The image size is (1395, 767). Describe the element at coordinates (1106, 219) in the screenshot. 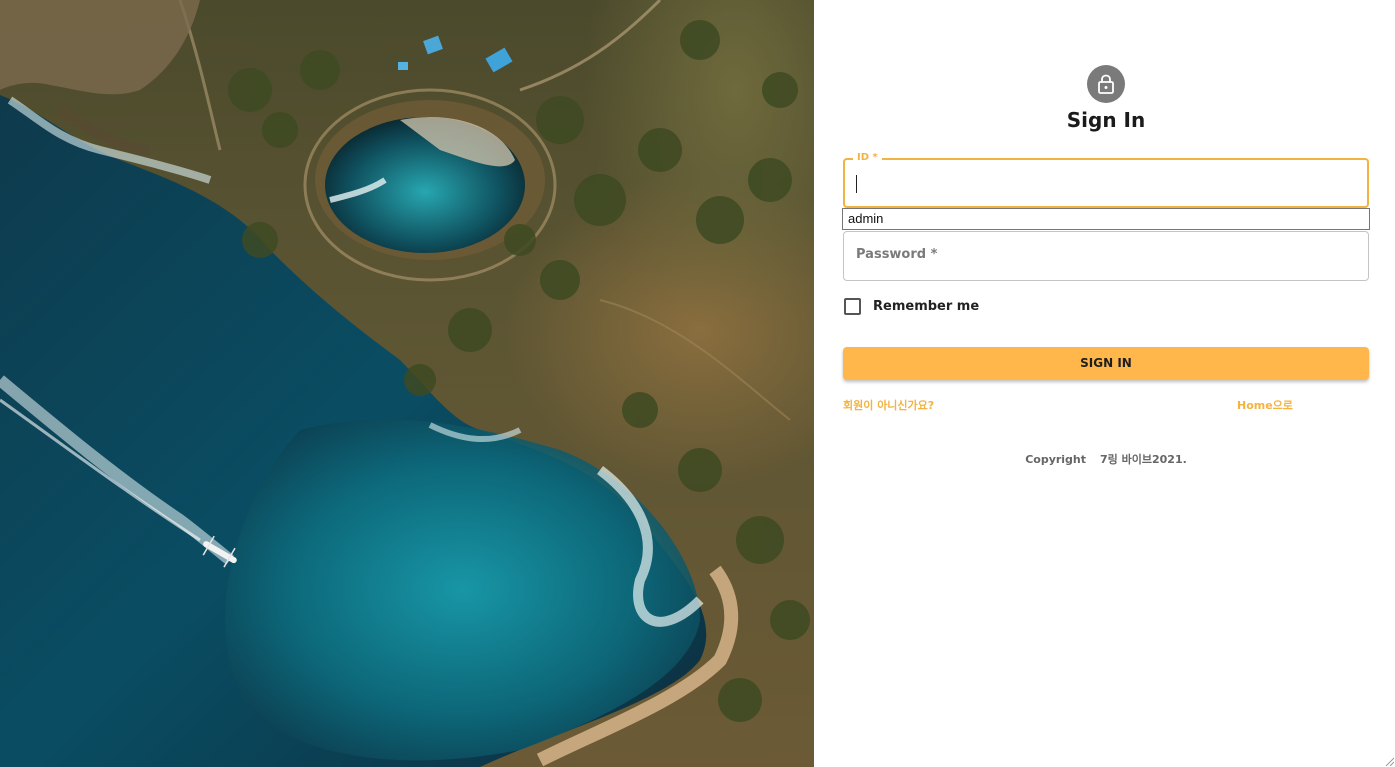

I see `autocomplete-suggestion: admin` at that location.